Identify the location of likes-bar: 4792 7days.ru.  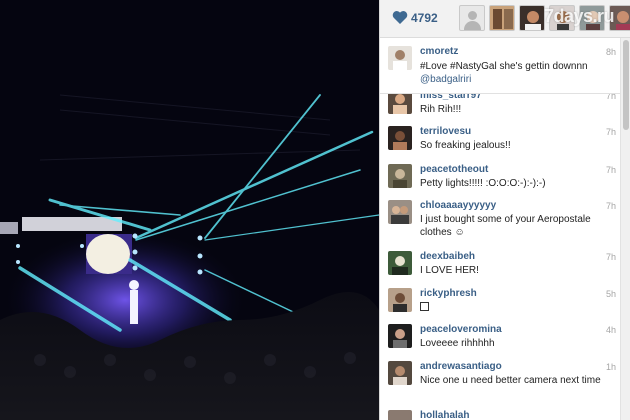
(505, 19).